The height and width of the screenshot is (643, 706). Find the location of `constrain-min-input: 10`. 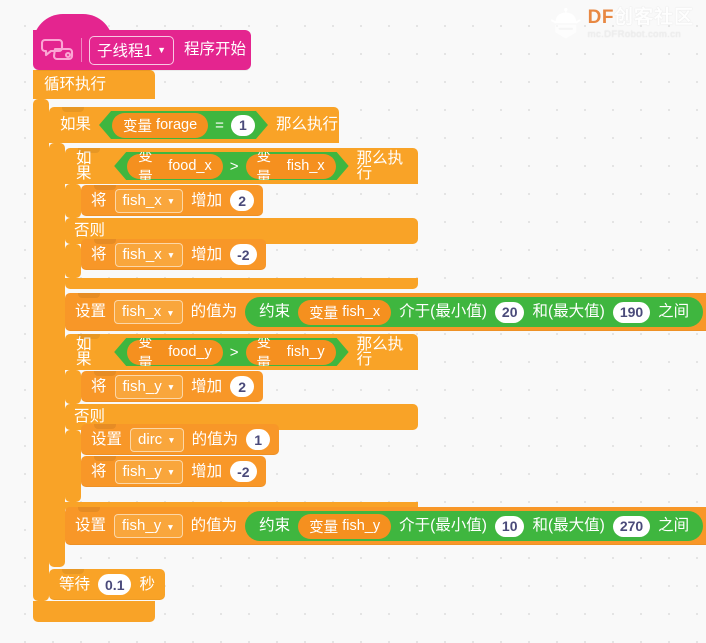

constrain-min-input: 10 is located at coordinates (509, 526).